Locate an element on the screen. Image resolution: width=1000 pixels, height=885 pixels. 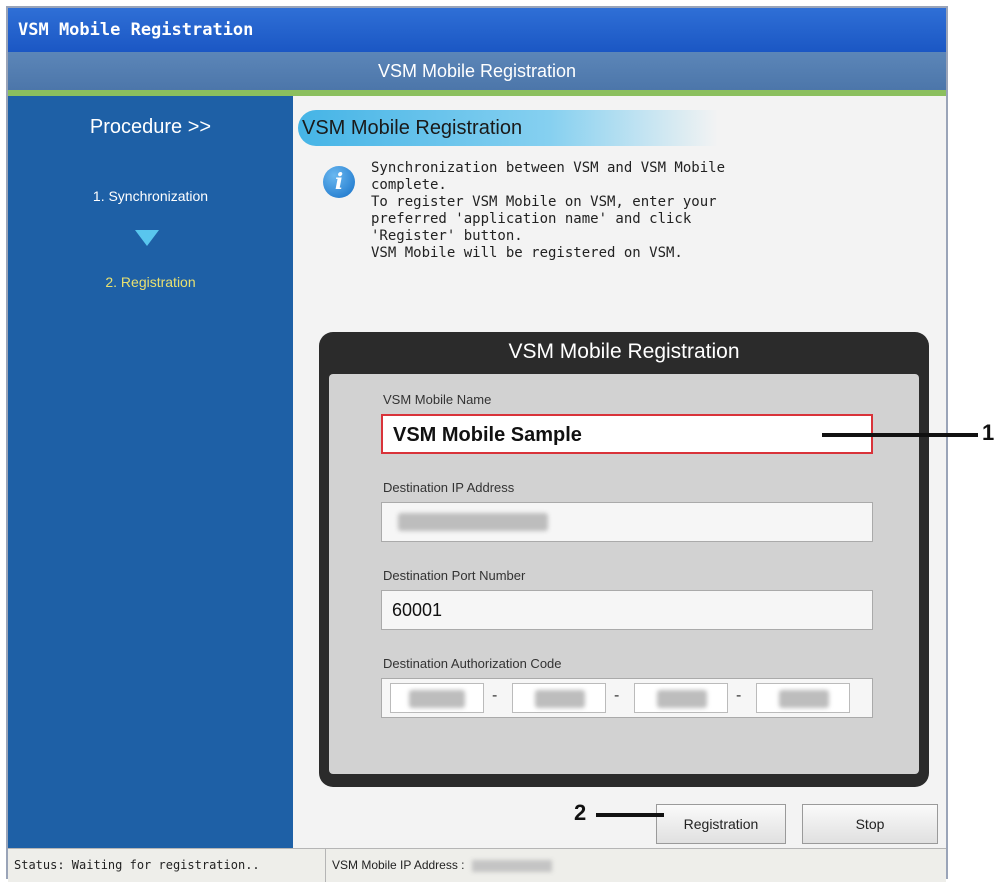
step-synchronization: 1. Synchronization is located at coordinates (150, 196).